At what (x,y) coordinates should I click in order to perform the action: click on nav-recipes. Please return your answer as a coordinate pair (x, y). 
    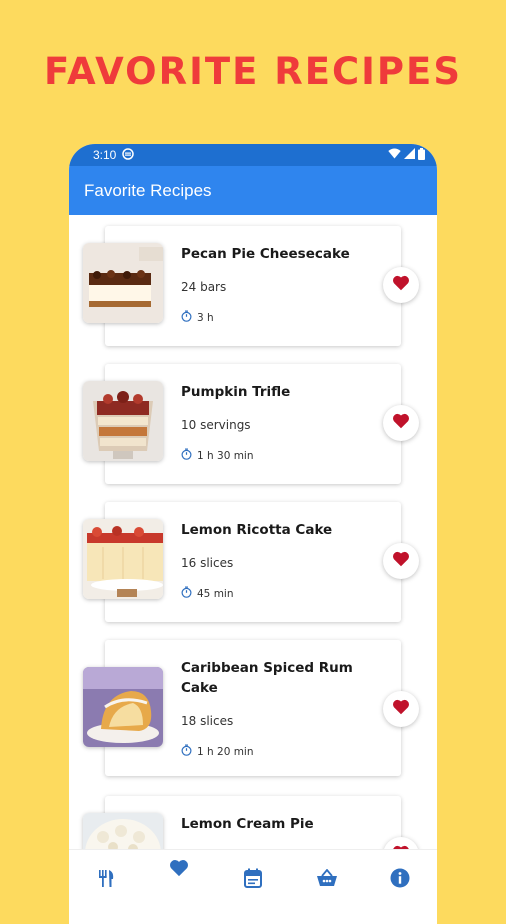
    Looking at the image, I should click on (106, 880).